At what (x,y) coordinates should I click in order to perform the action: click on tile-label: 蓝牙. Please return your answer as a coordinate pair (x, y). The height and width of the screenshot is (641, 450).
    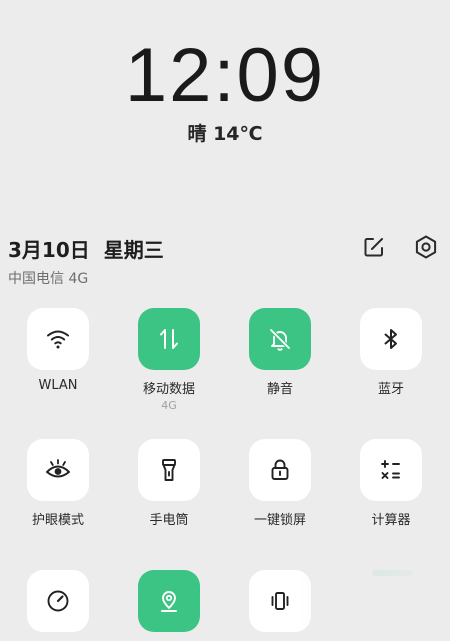
    Looking at the image, I should click on (390, 389).